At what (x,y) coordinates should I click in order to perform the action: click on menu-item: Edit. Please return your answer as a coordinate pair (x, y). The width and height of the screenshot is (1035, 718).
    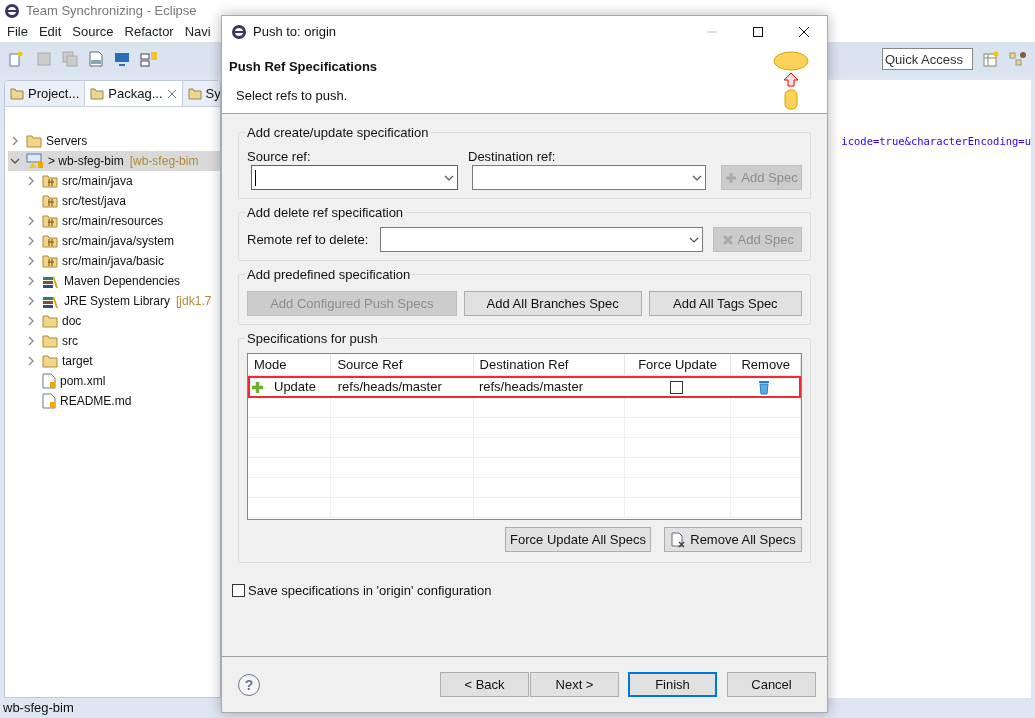
    Looking at the image, I should click on (50, 32).